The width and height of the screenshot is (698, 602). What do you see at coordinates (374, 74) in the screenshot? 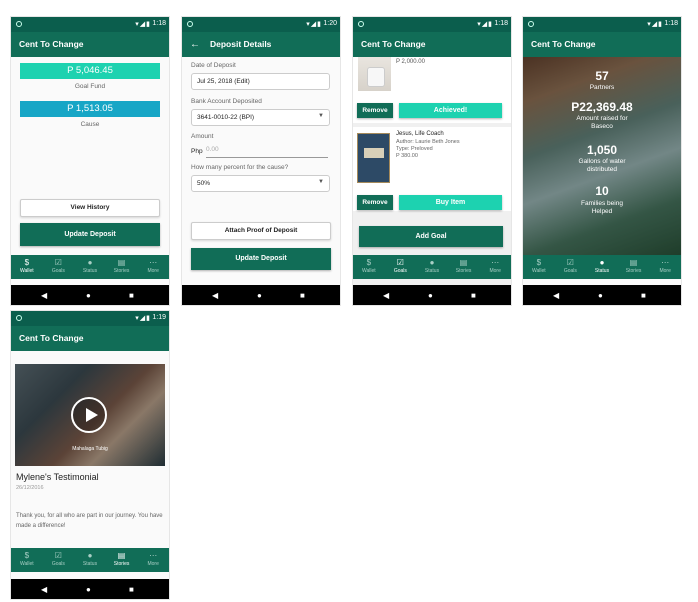
I see `goal-image-jar` at bounding box center [374, 74].